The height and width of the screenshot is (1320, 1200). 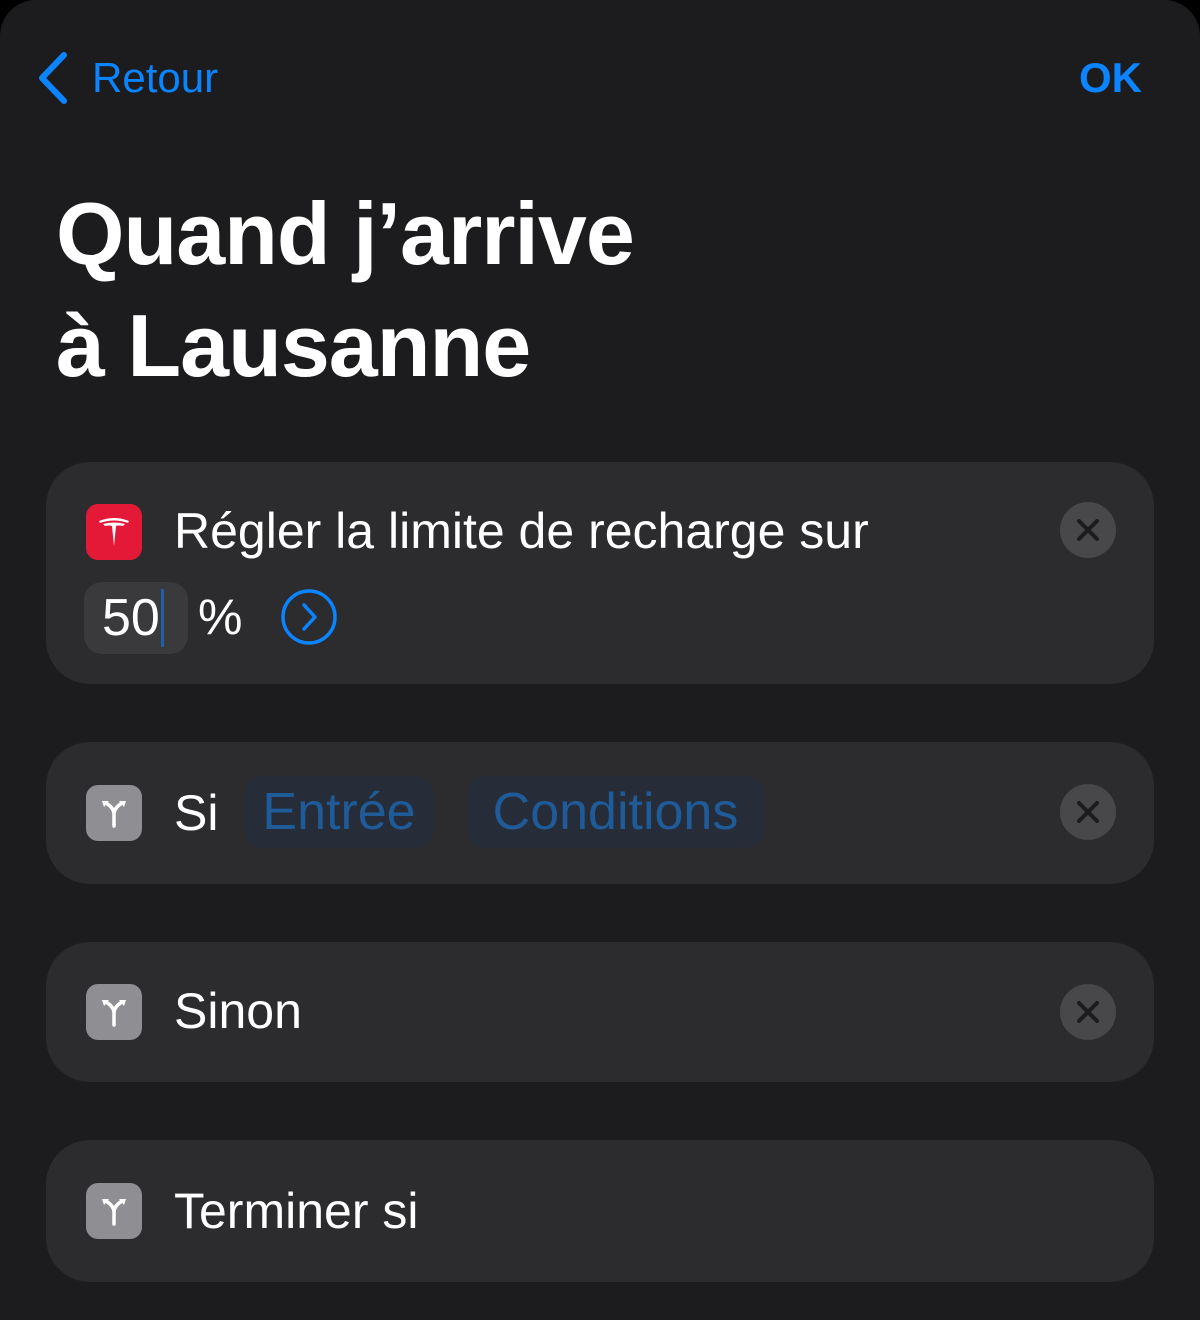 What do you see at coordinates (345, 233) in the screenshot?
I see `title-line-1: Quand j’arrive` at bounding box center [345, 233].